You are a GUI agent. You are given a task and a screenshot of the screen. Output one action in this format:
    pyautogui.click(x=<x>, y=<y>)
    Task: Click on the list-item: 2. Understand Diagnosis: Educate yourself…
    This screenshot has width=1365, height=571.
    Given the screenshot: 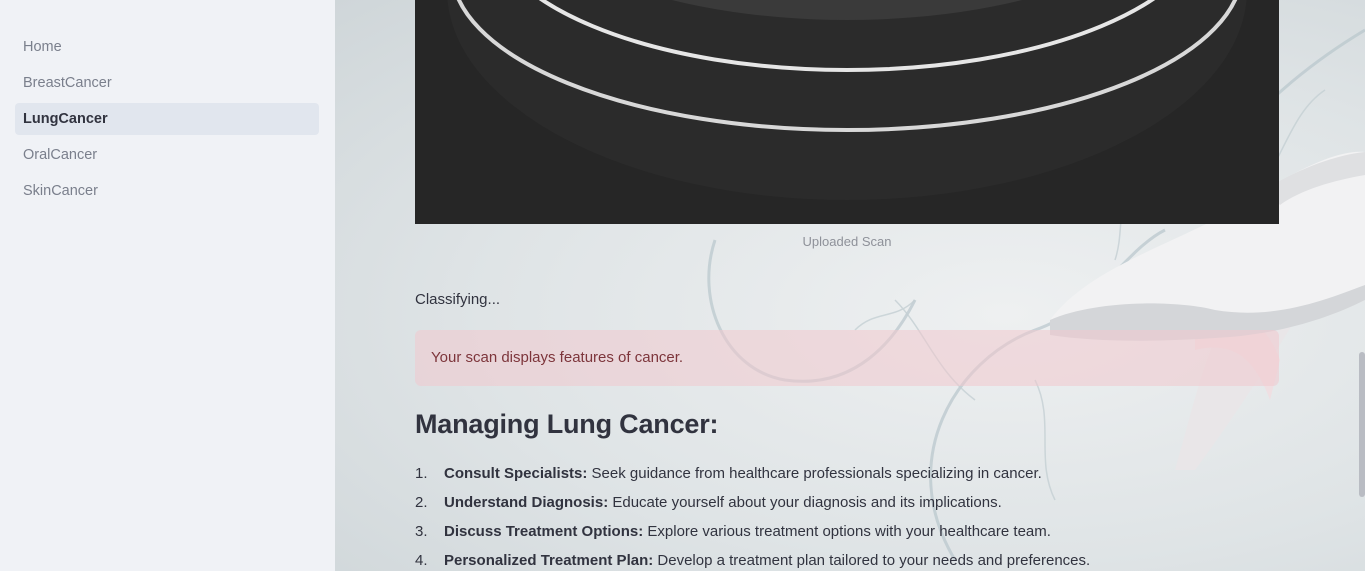 What is the action you would take?
    pyautogui.click(x=708, y=502)
    